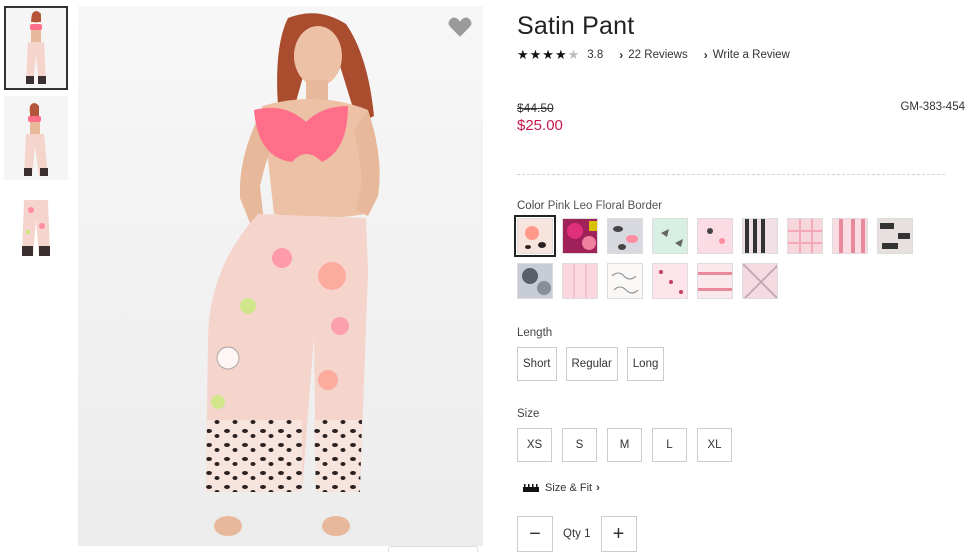 This screenshot has height=552, width=970. I want to click on swatch-white-script, so click(625, 281).